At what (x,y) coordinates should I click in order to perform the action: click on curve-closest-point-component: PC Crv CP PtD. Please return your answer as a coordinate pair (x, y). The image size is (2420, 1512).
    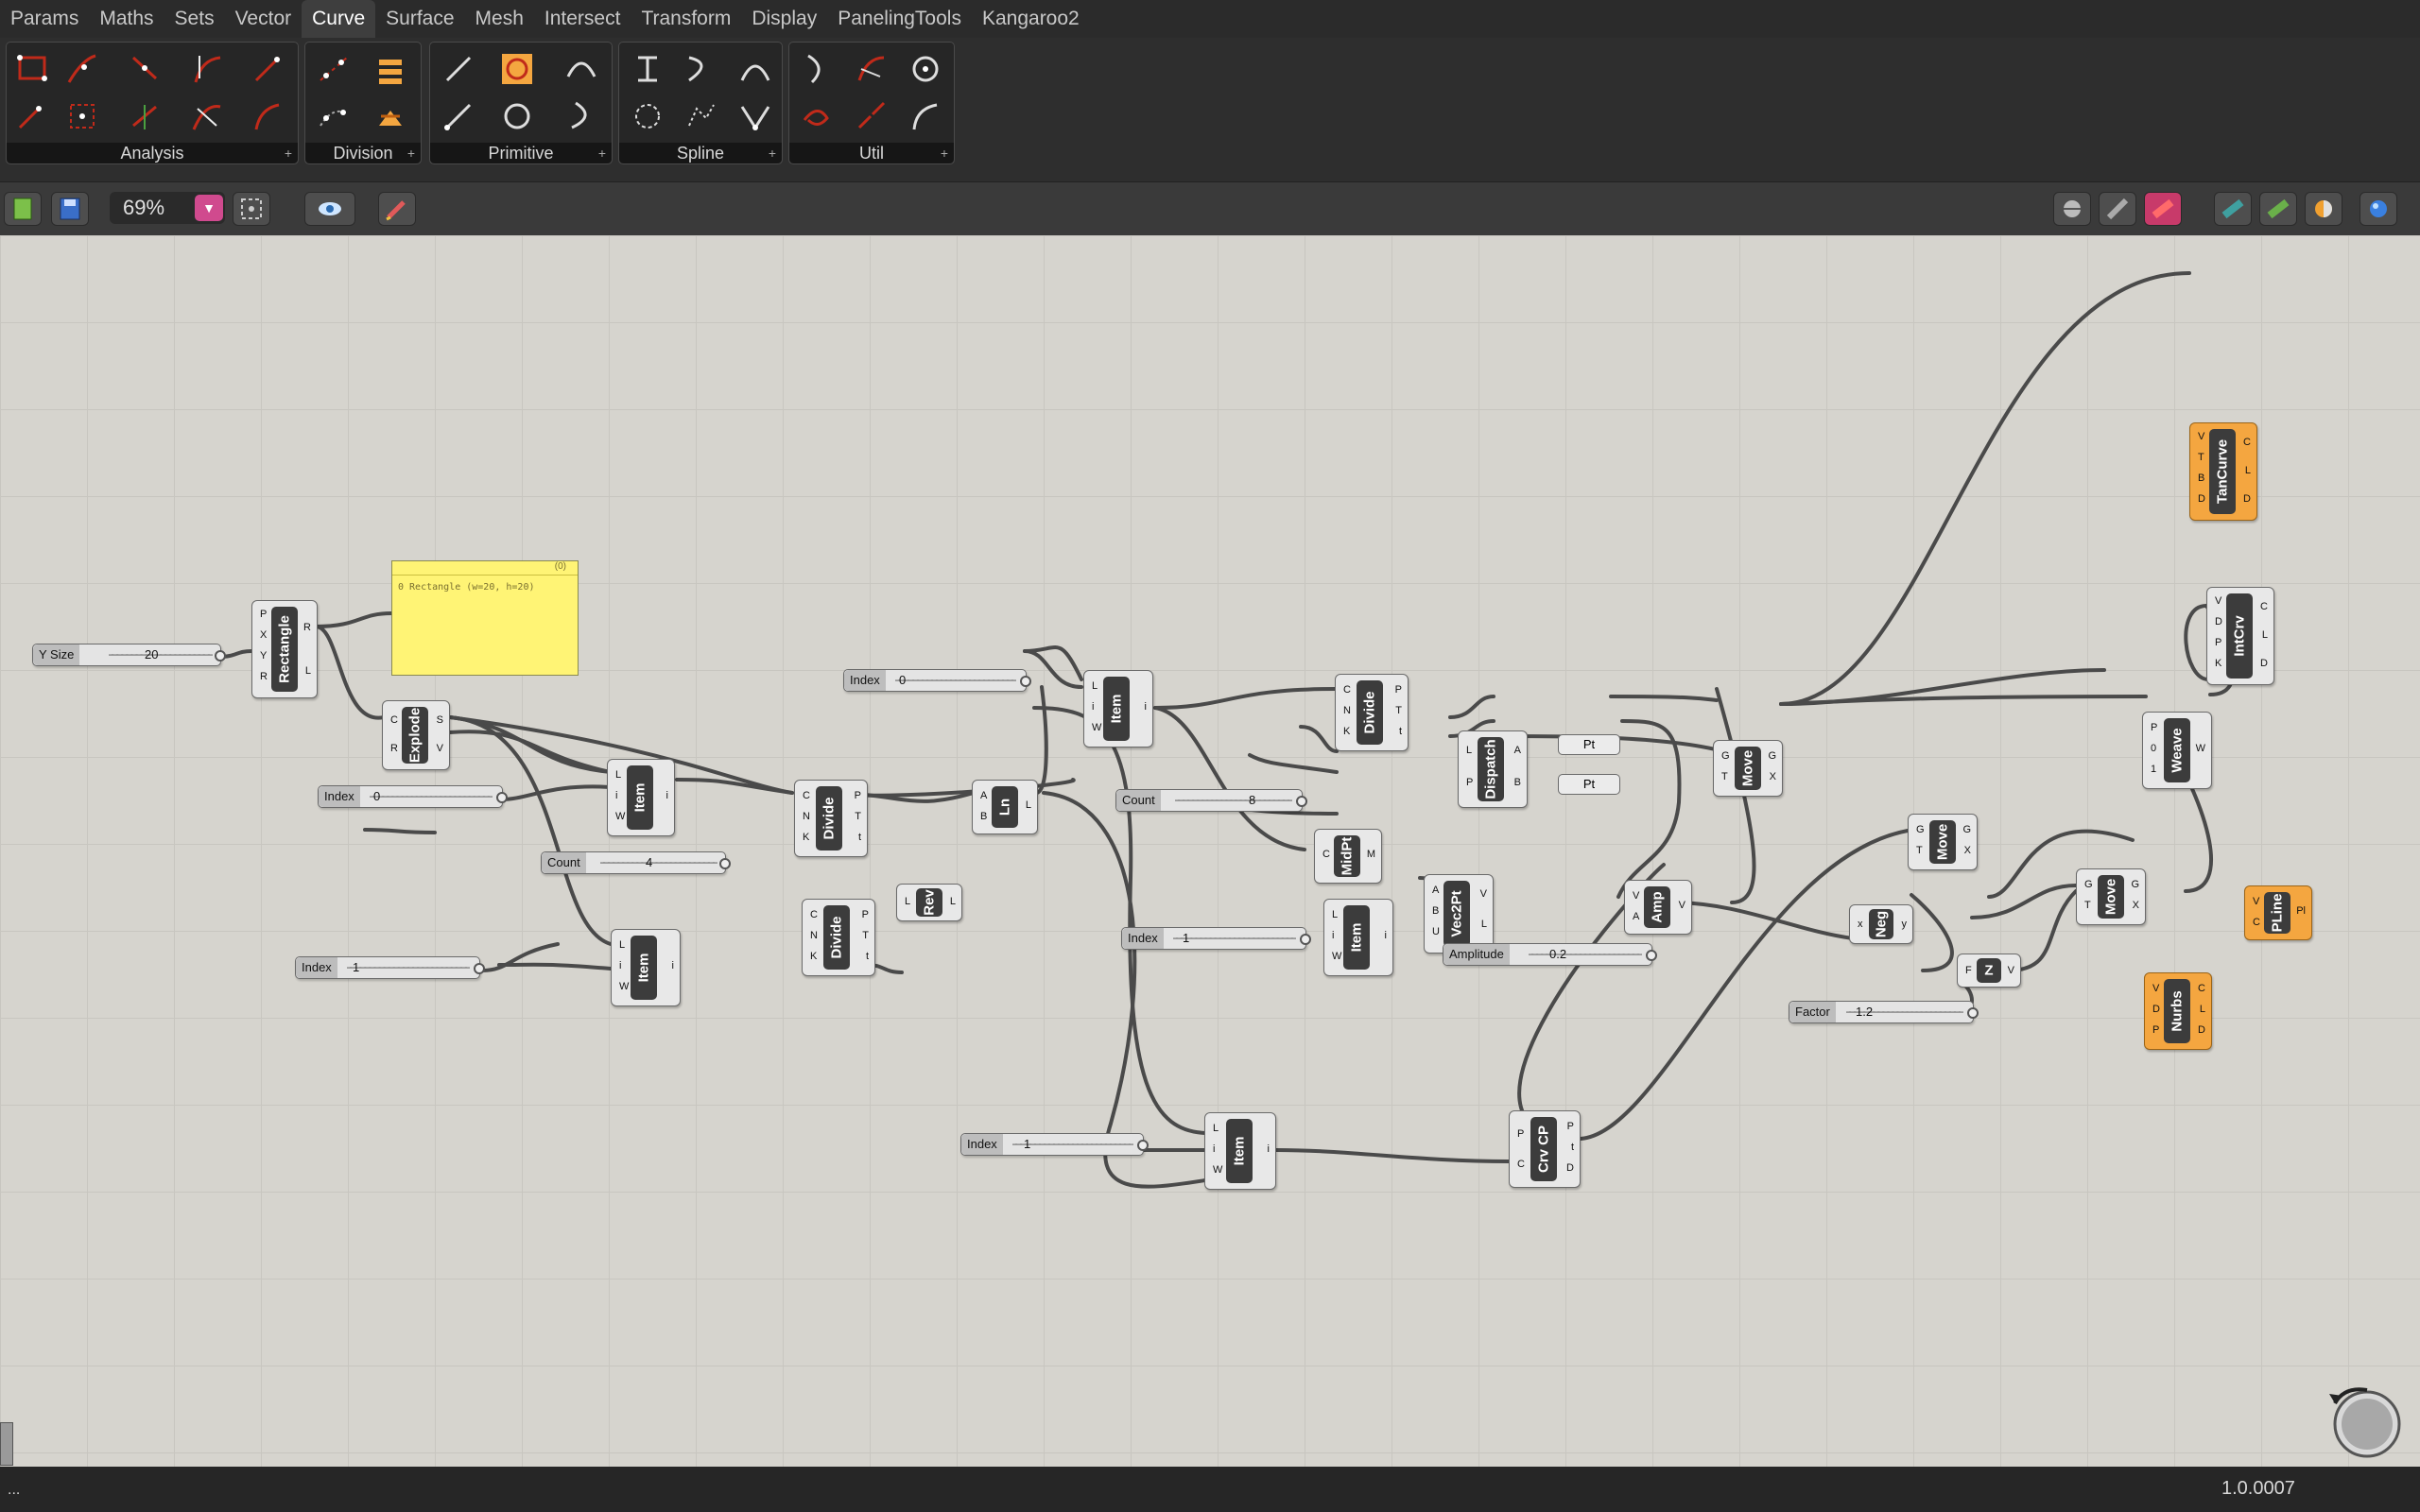
    Looking at the image, I should click on (1545, 1149).